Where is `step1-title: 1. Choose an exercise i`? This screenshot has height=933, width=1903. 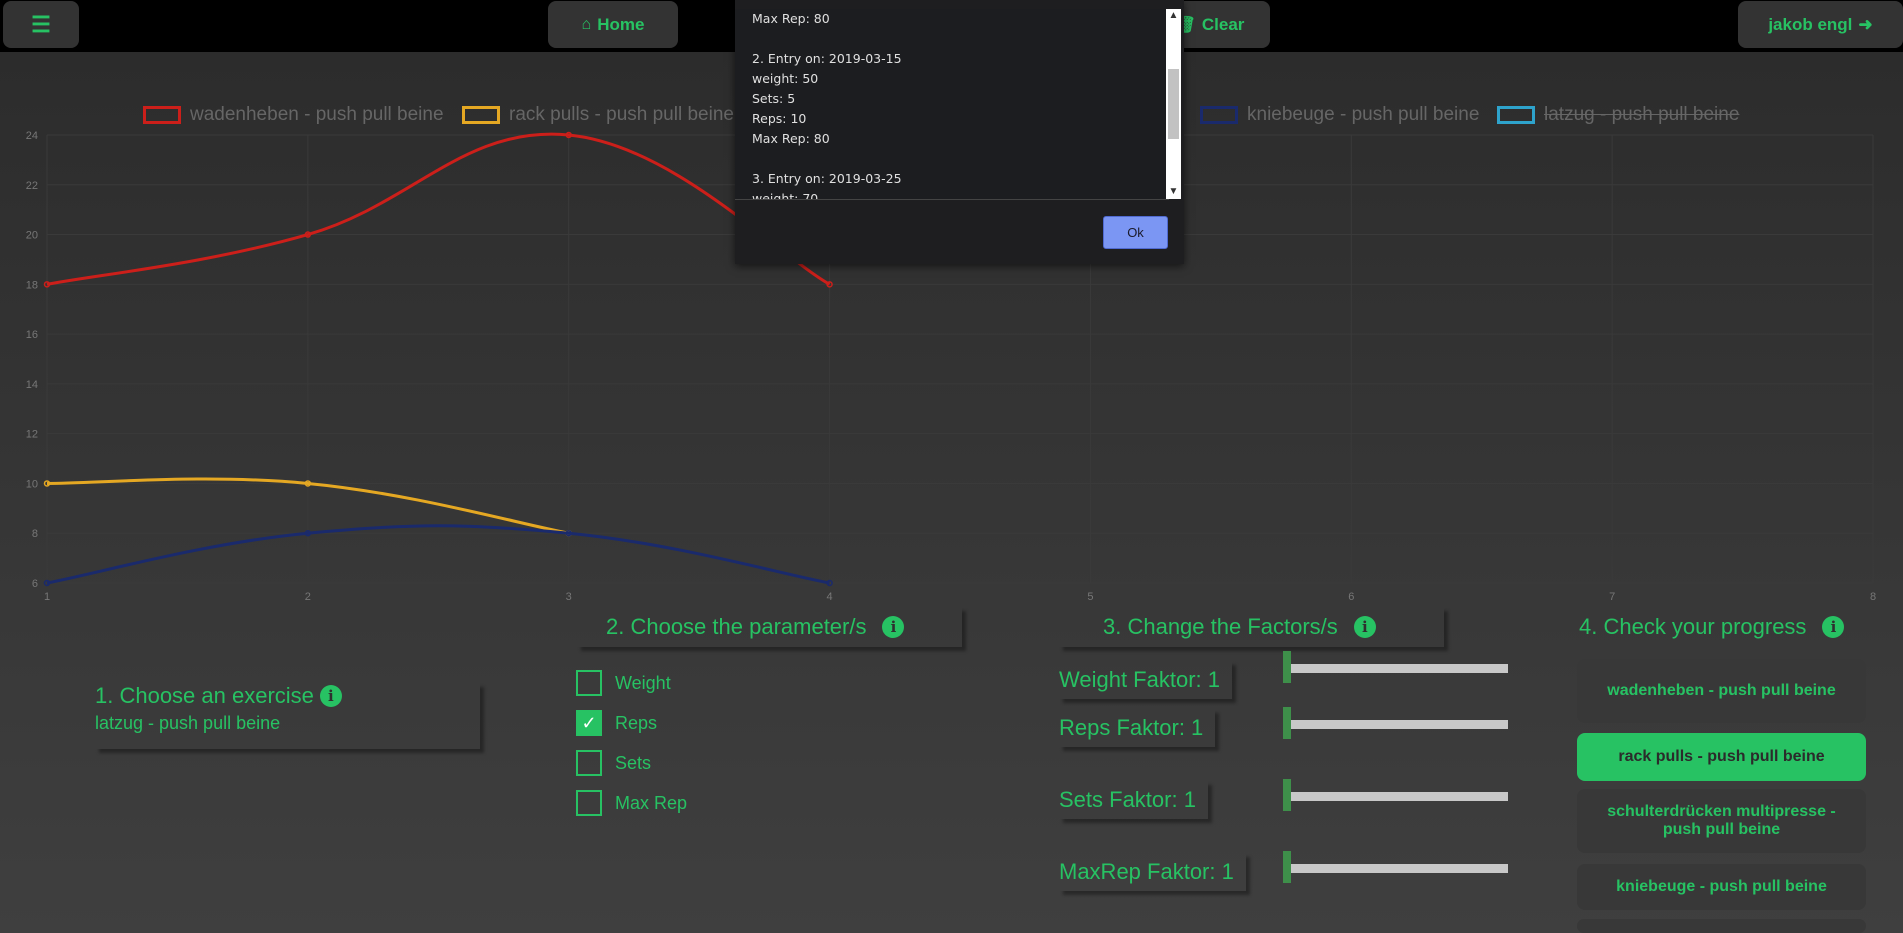
step1-title: 1. Choose an exercise i is located at coordinates (287, 696).